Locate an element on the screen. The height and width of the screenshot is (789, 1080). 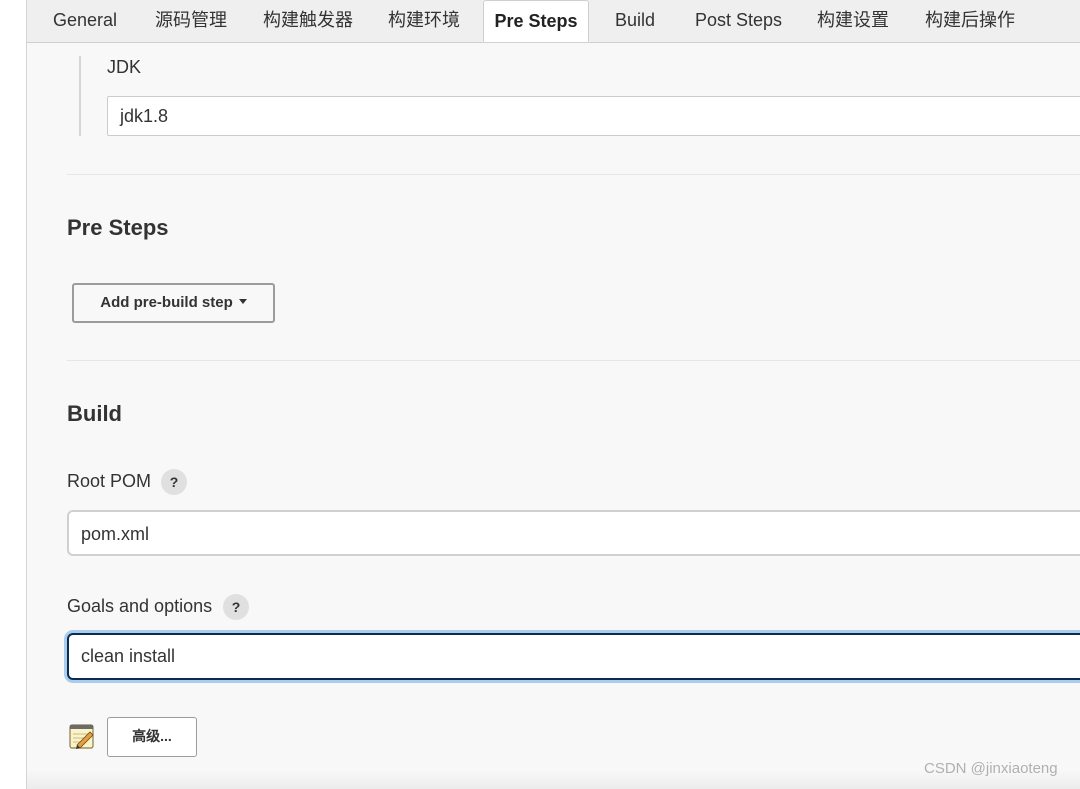
jdk-label: JDK is located at coordinates (124, 67).